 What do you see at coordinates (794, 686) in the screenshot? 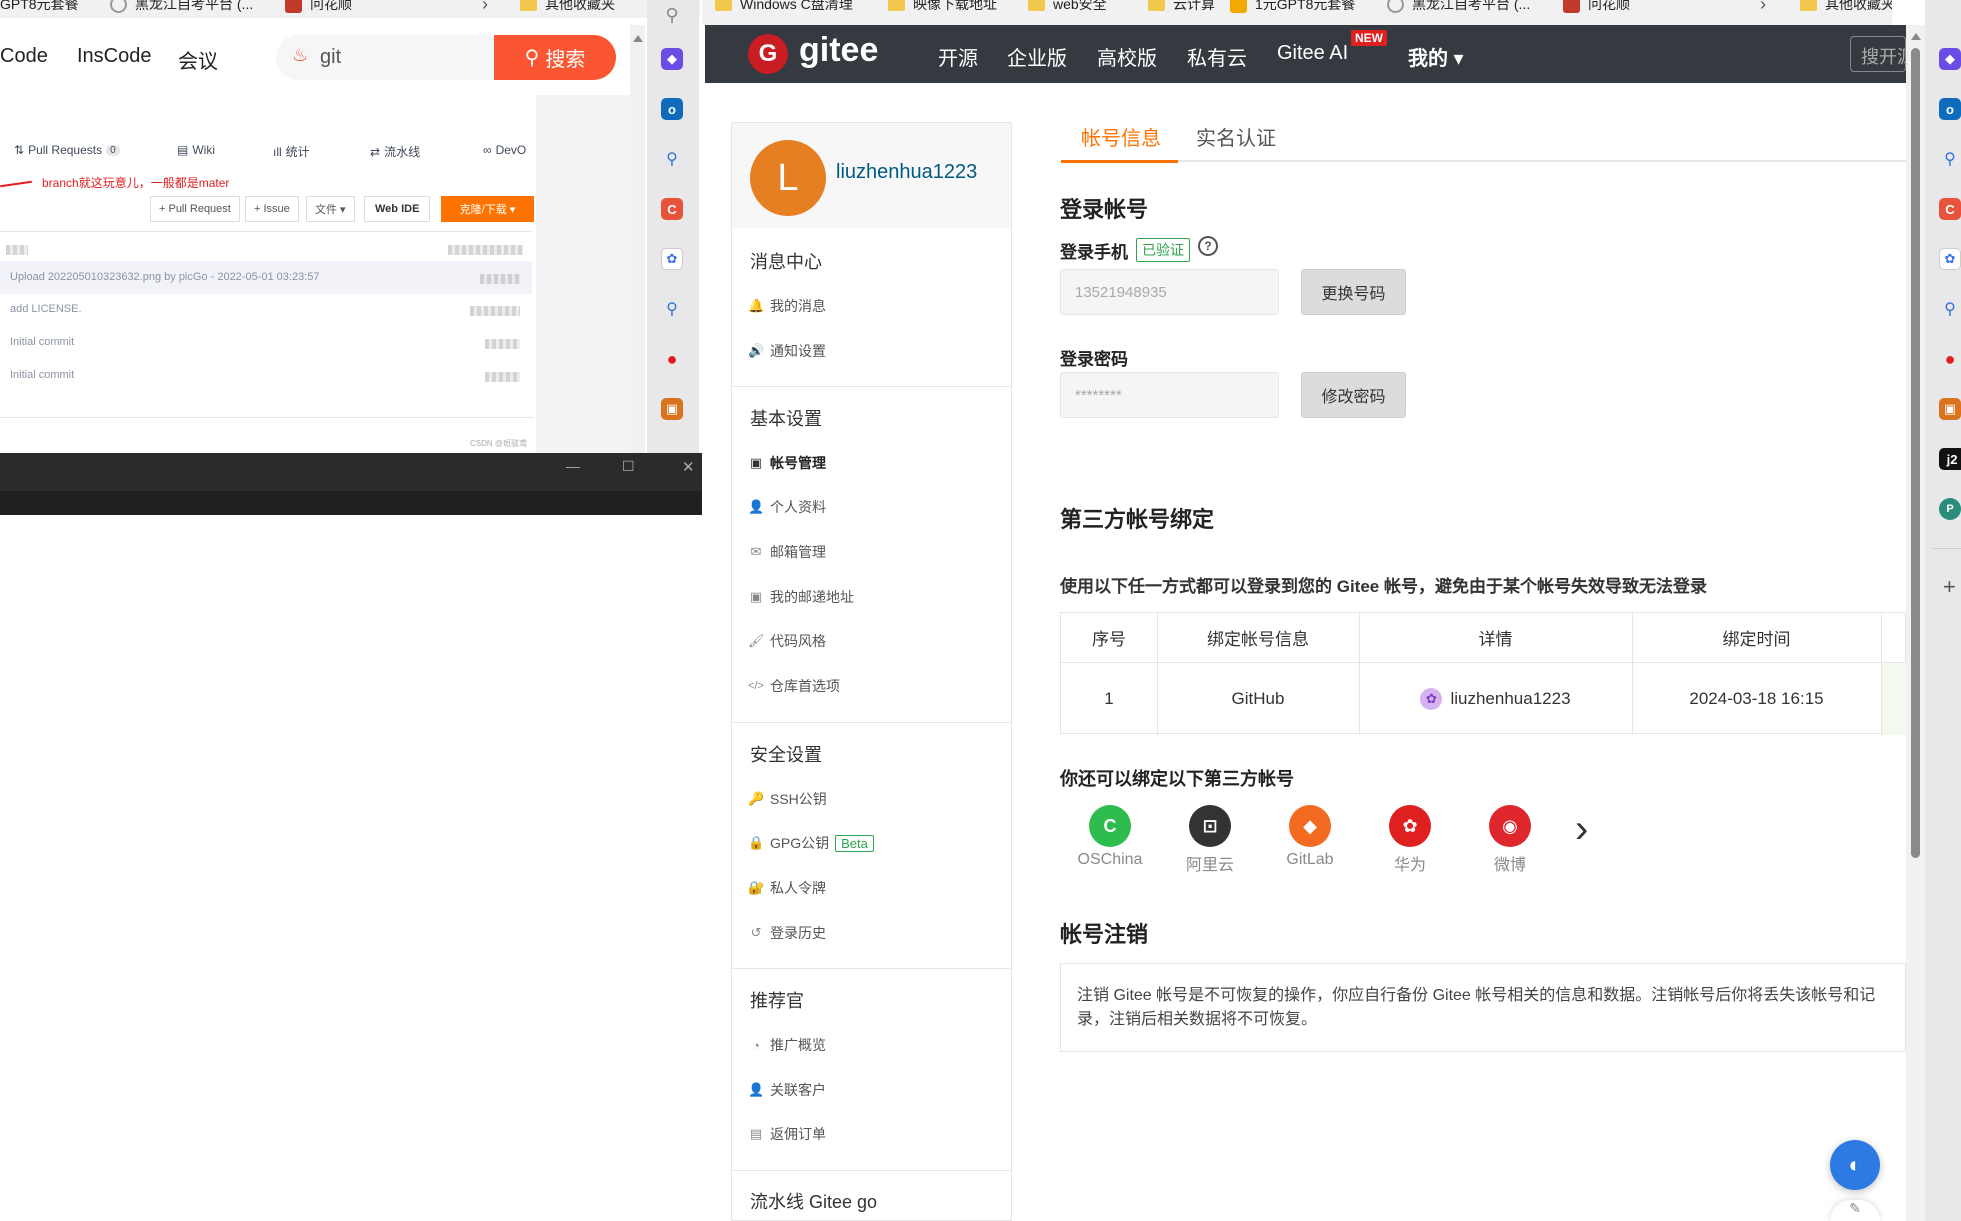
I see `sidebar-item-repo-prefs: </> 仓库首选项` at bounding box center [794, 686].